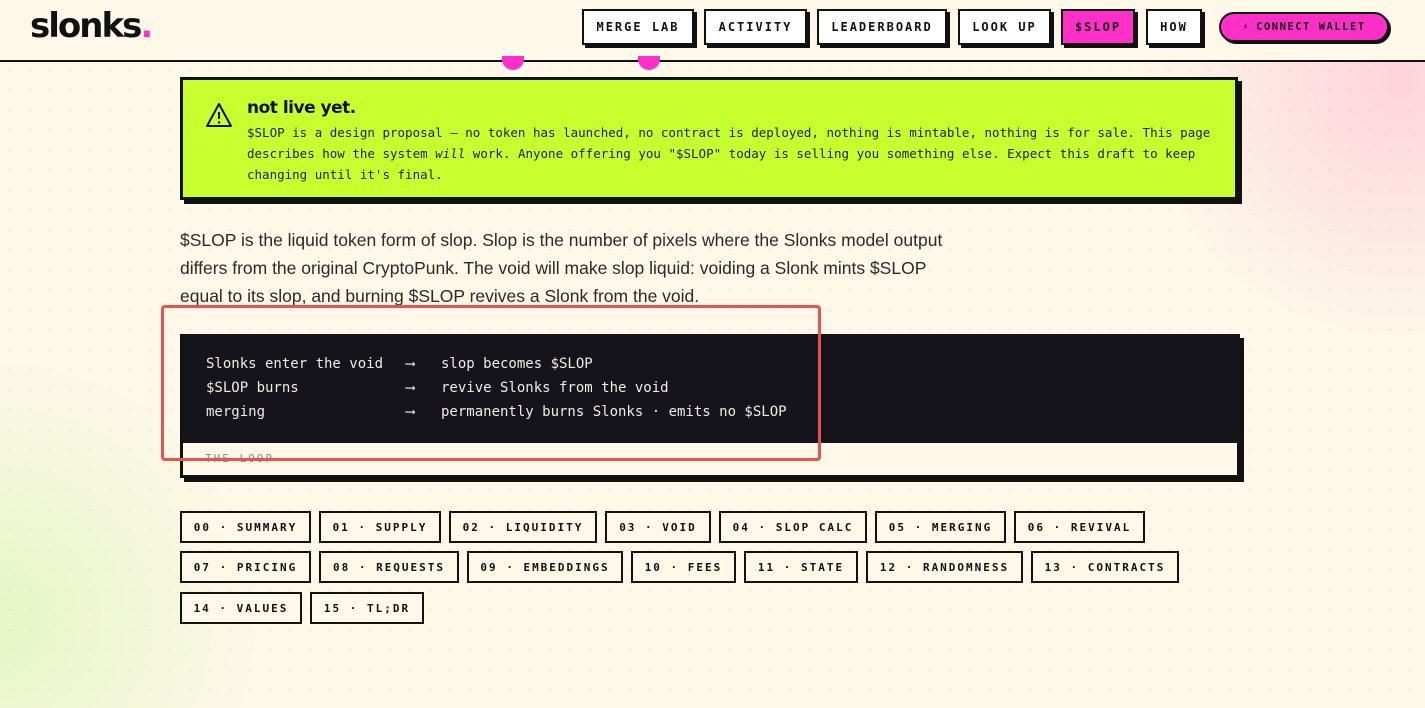  Describe the element at coordinates (793, 527) in the screenshot. I see `section-chip-slop-calc: 04 · SLOP CALC` at that location.